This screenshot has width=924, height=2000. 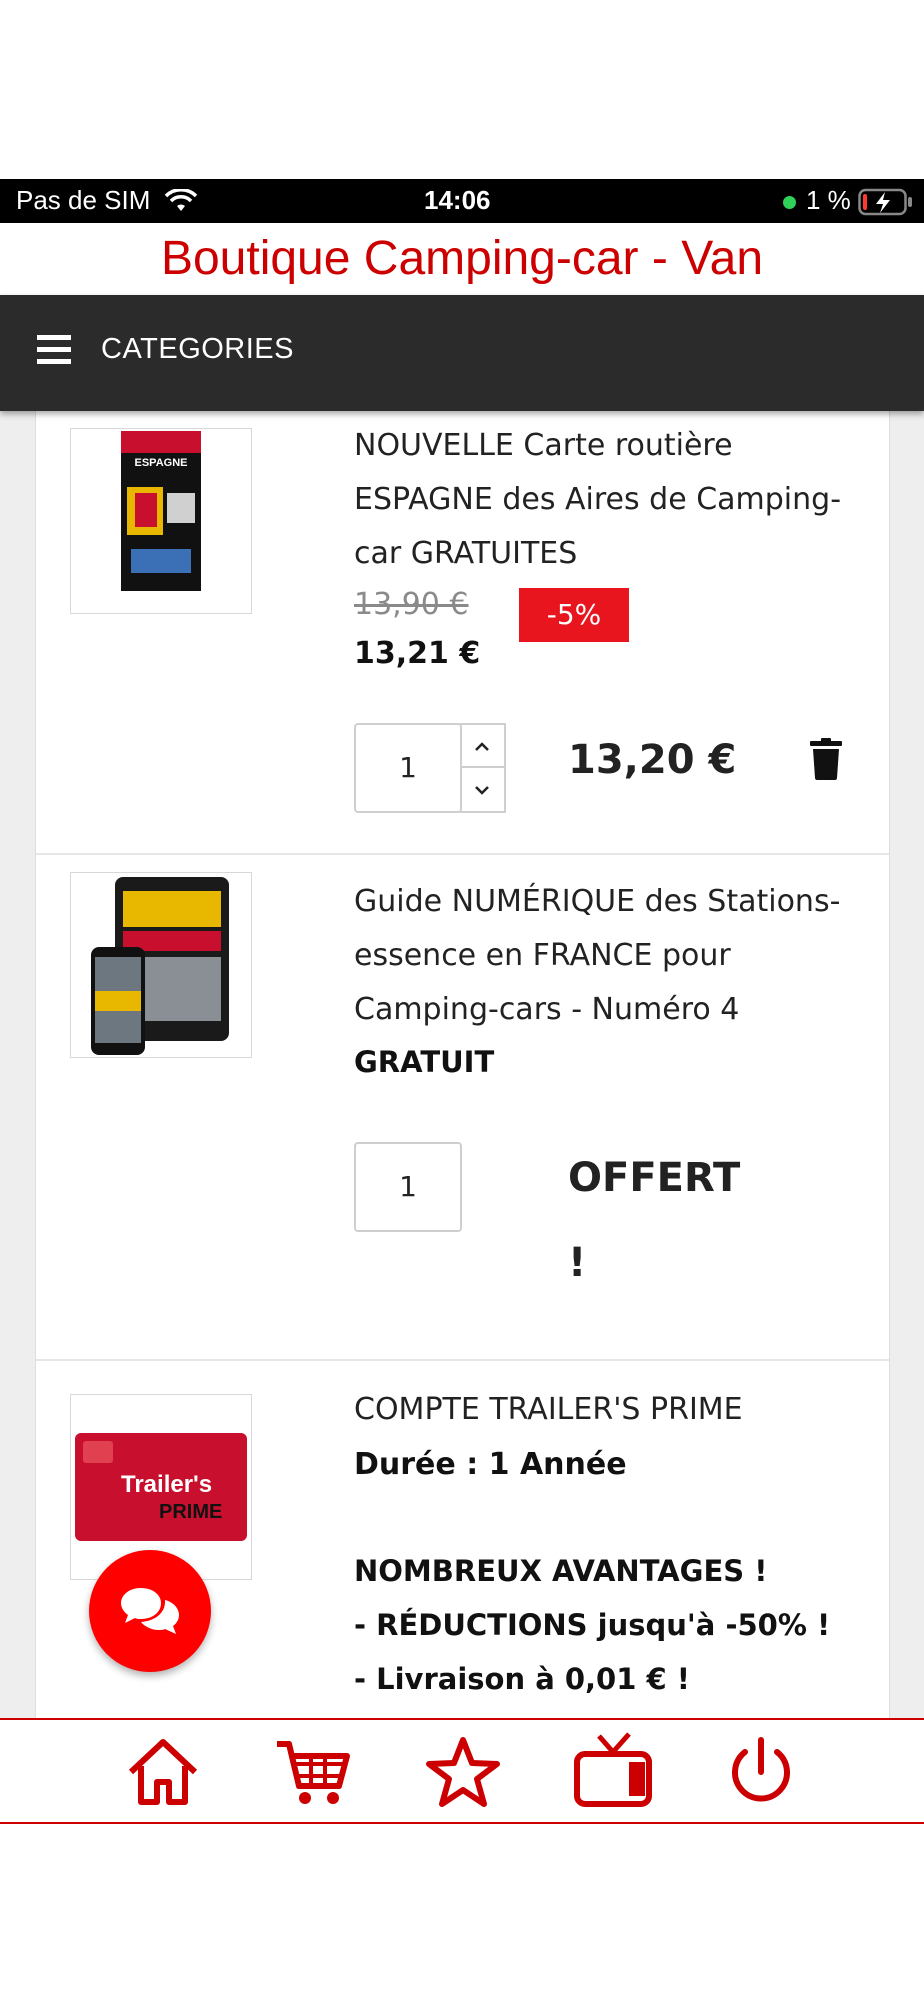 I want to click on unit-price: 13,21 €, so click(x=417, y=653).